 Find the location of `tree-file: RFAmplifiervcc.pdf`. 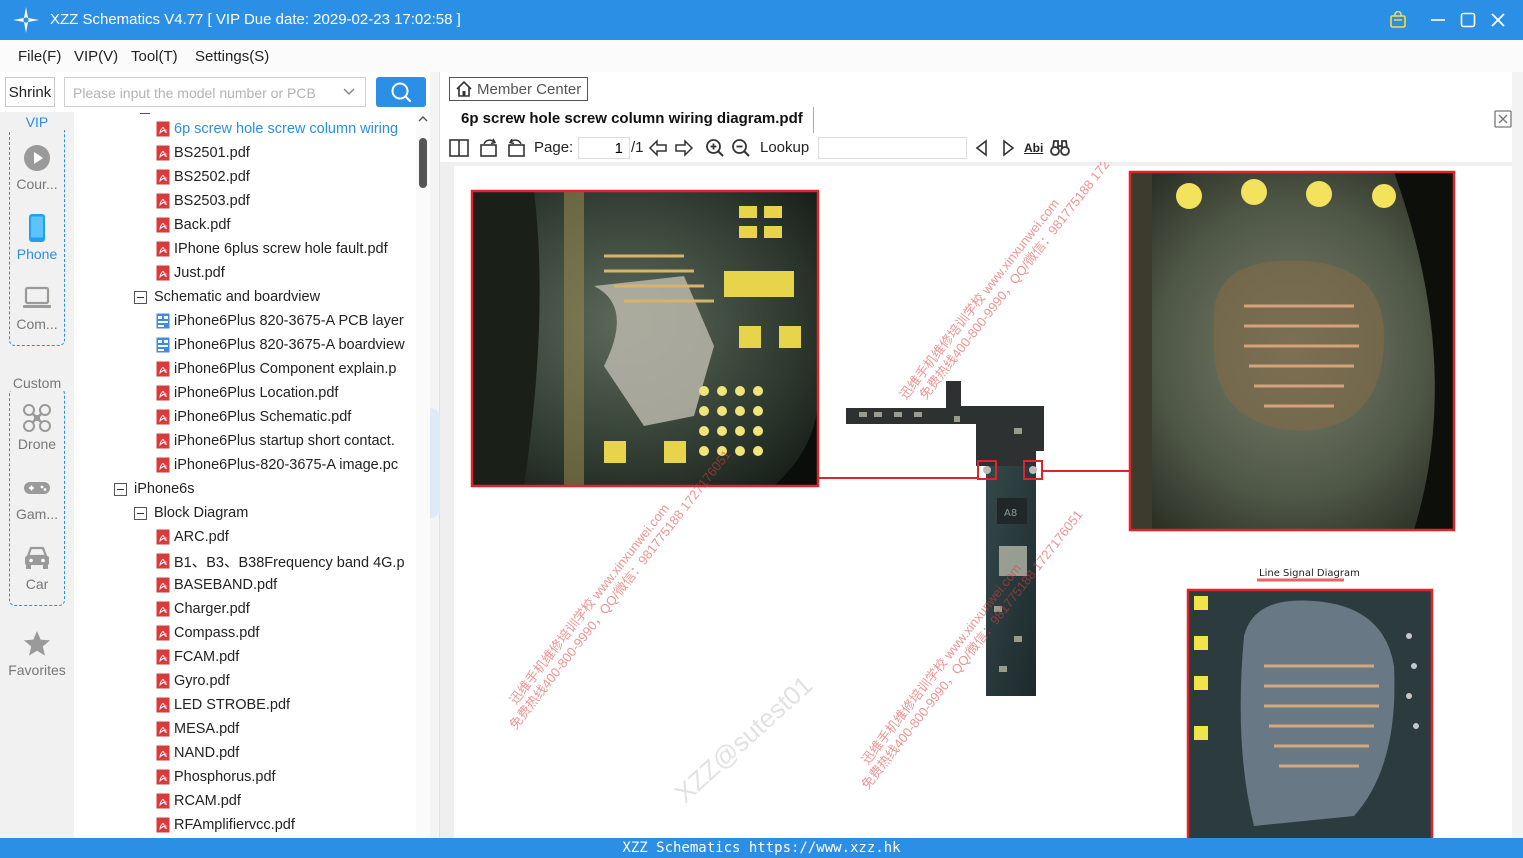

tree-file: RFAmplifiervcc.pdf is located at coordinates (225, 825).